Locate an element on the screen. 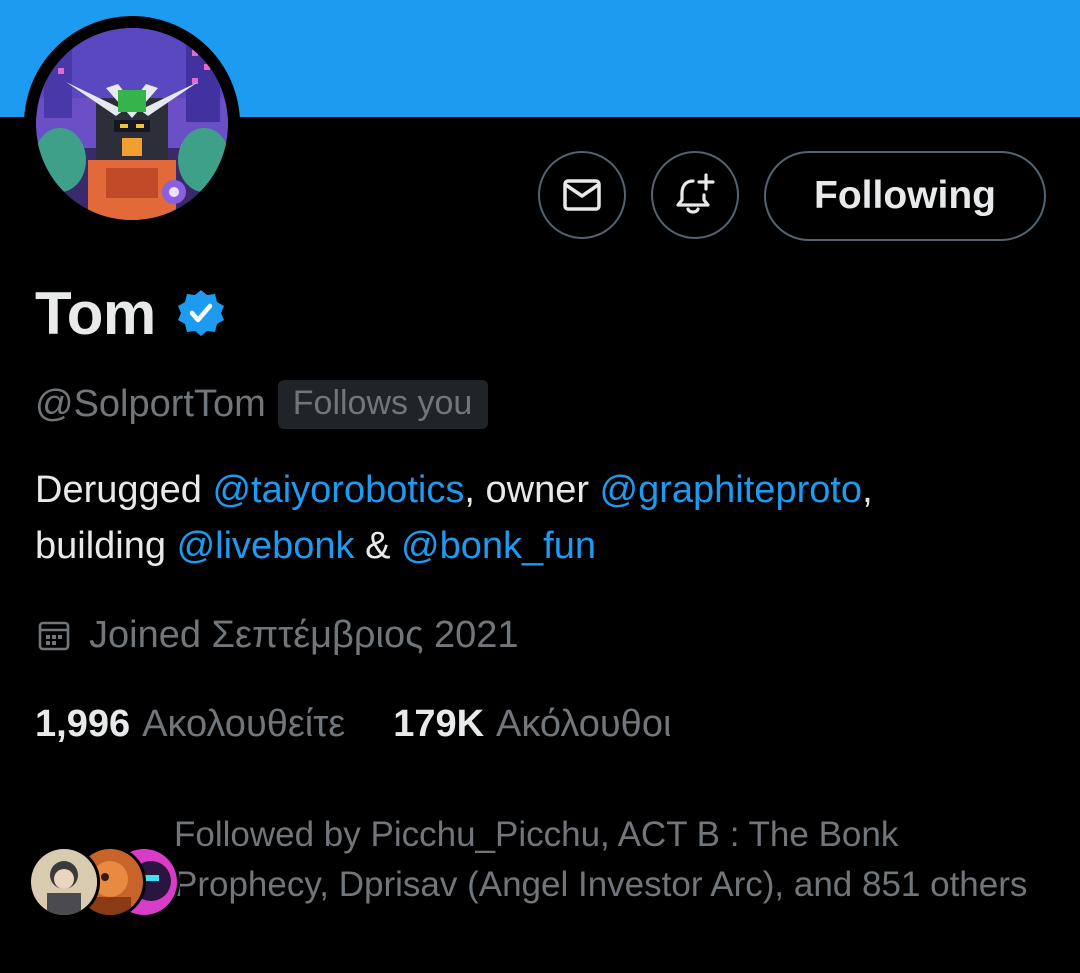 This screenshot has width=1080, height=973. display-name: Tom is located at coordinates (95, 313).